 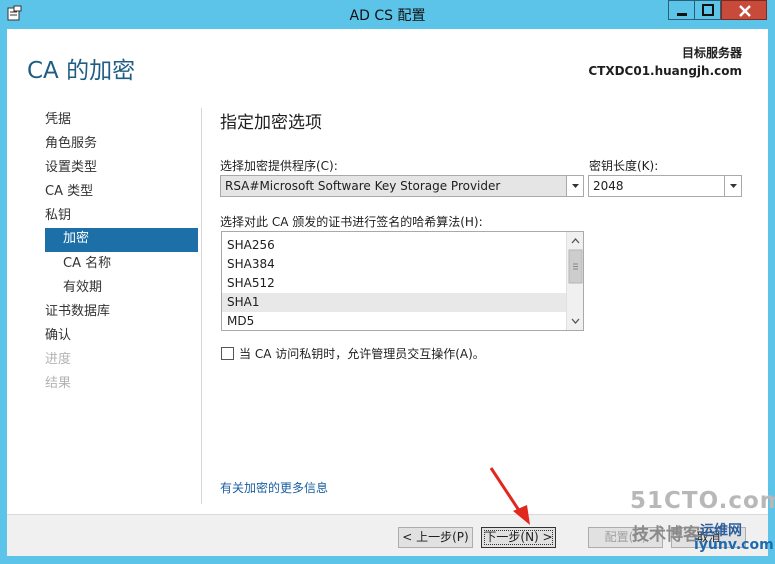 I want to click on watermark-brand: 51CTO.com, so click(x=702, y=501).